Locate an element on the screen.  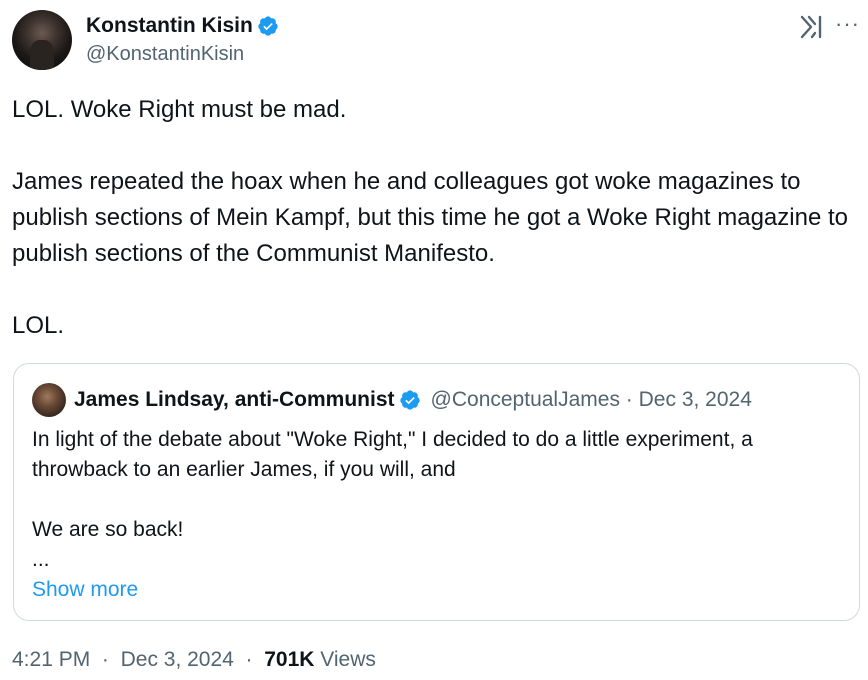
author-avatar is located at coordinates (42, 40).